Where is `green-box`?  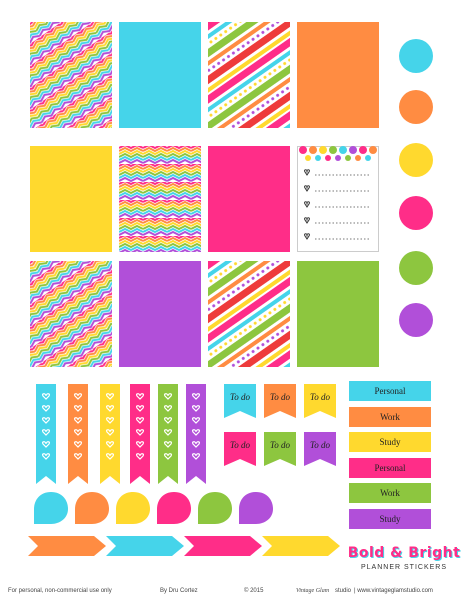 green-box is located at coordinates (338, 314).